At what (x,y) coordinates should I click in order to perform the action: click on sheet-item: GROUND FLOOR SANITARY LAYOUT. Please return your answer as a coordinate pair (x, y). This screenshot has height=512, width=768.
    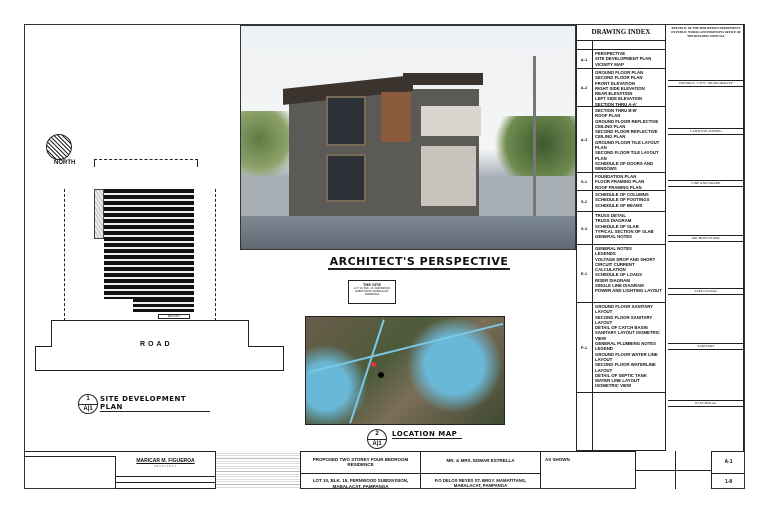
    Looking at the image, I should click on (624, 309).